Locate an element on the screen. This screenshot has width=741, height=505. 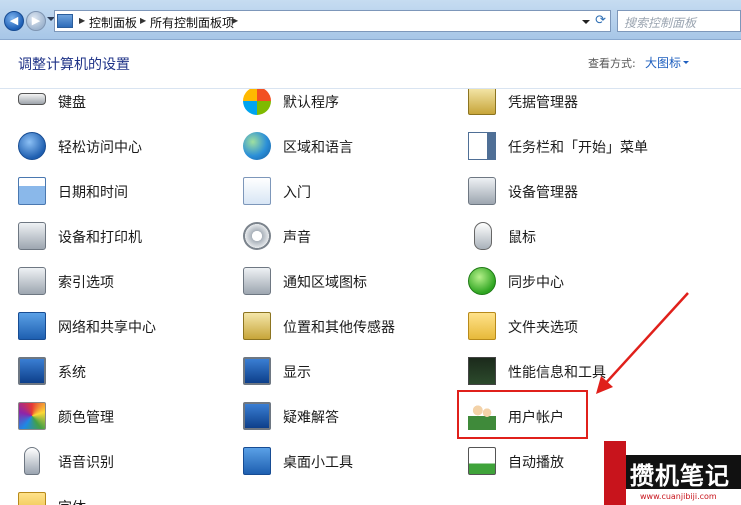
item-label: 语音识别 is located at coordinates (86, 463).